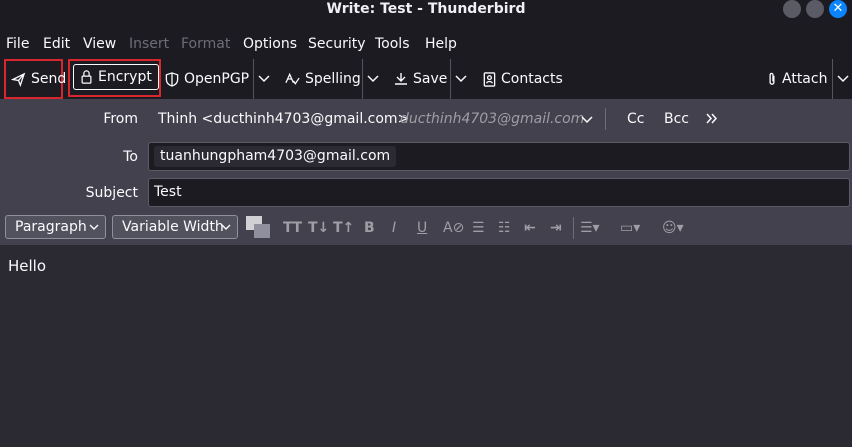  I want to click on contacts-label: Contacts, so click(532, 79).